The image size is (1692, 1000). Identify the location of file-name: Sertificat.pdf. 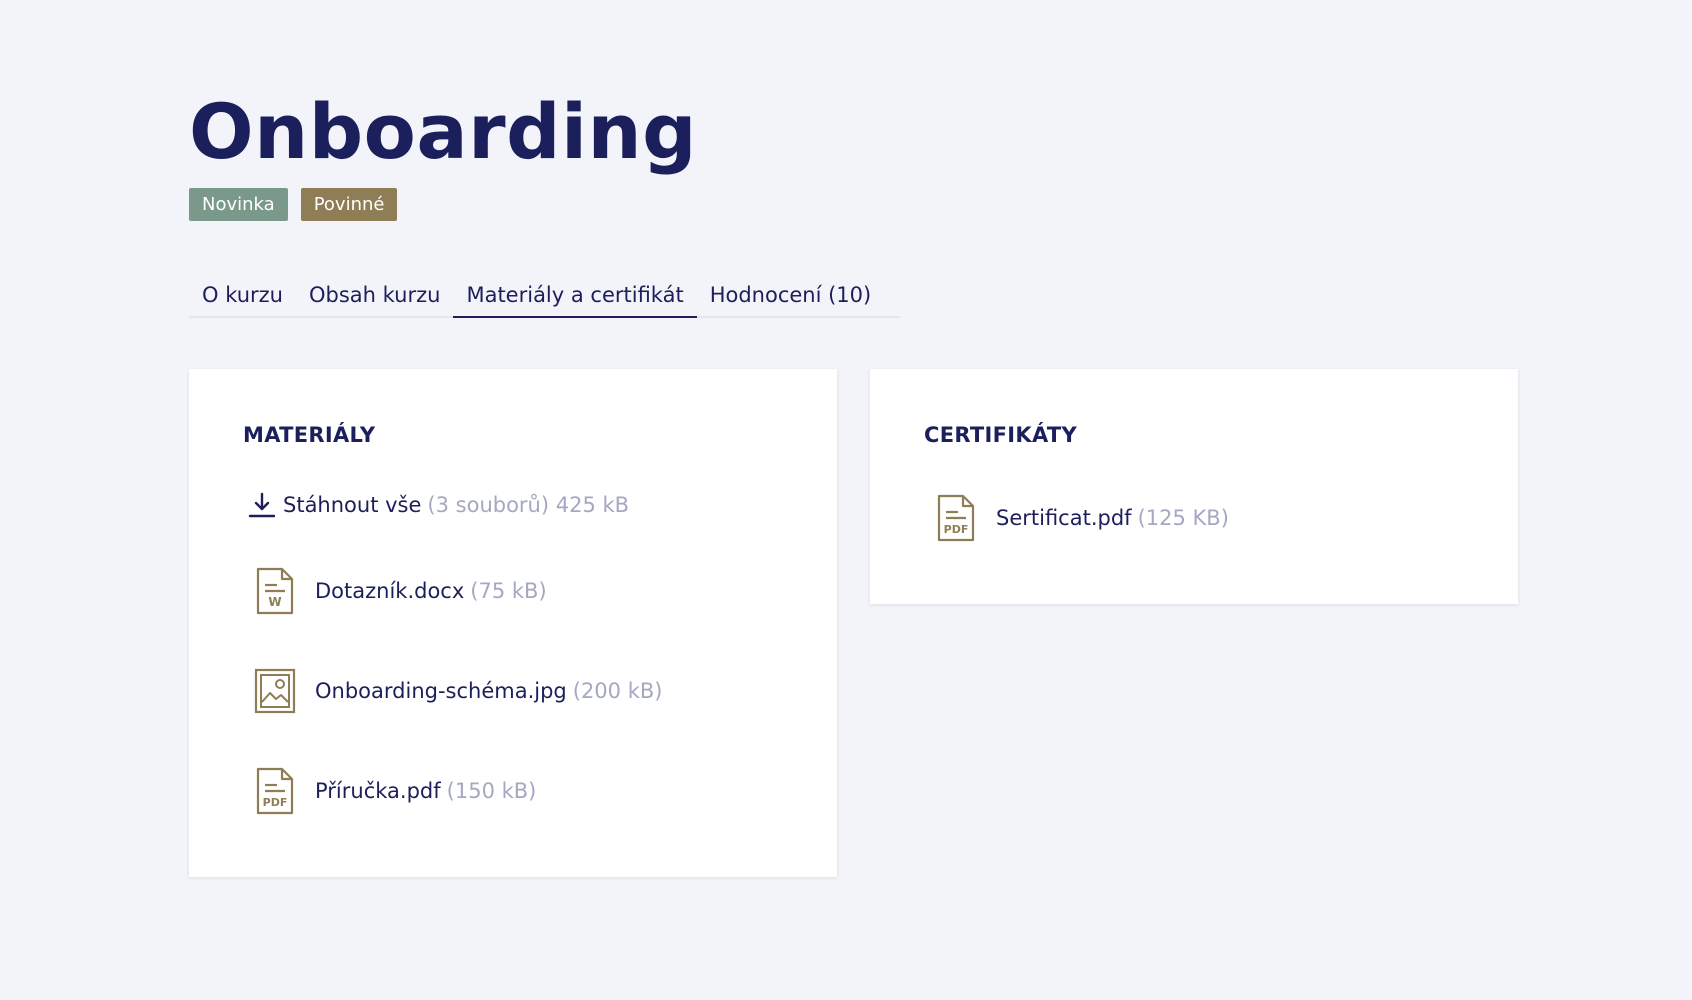
(1064, 518).